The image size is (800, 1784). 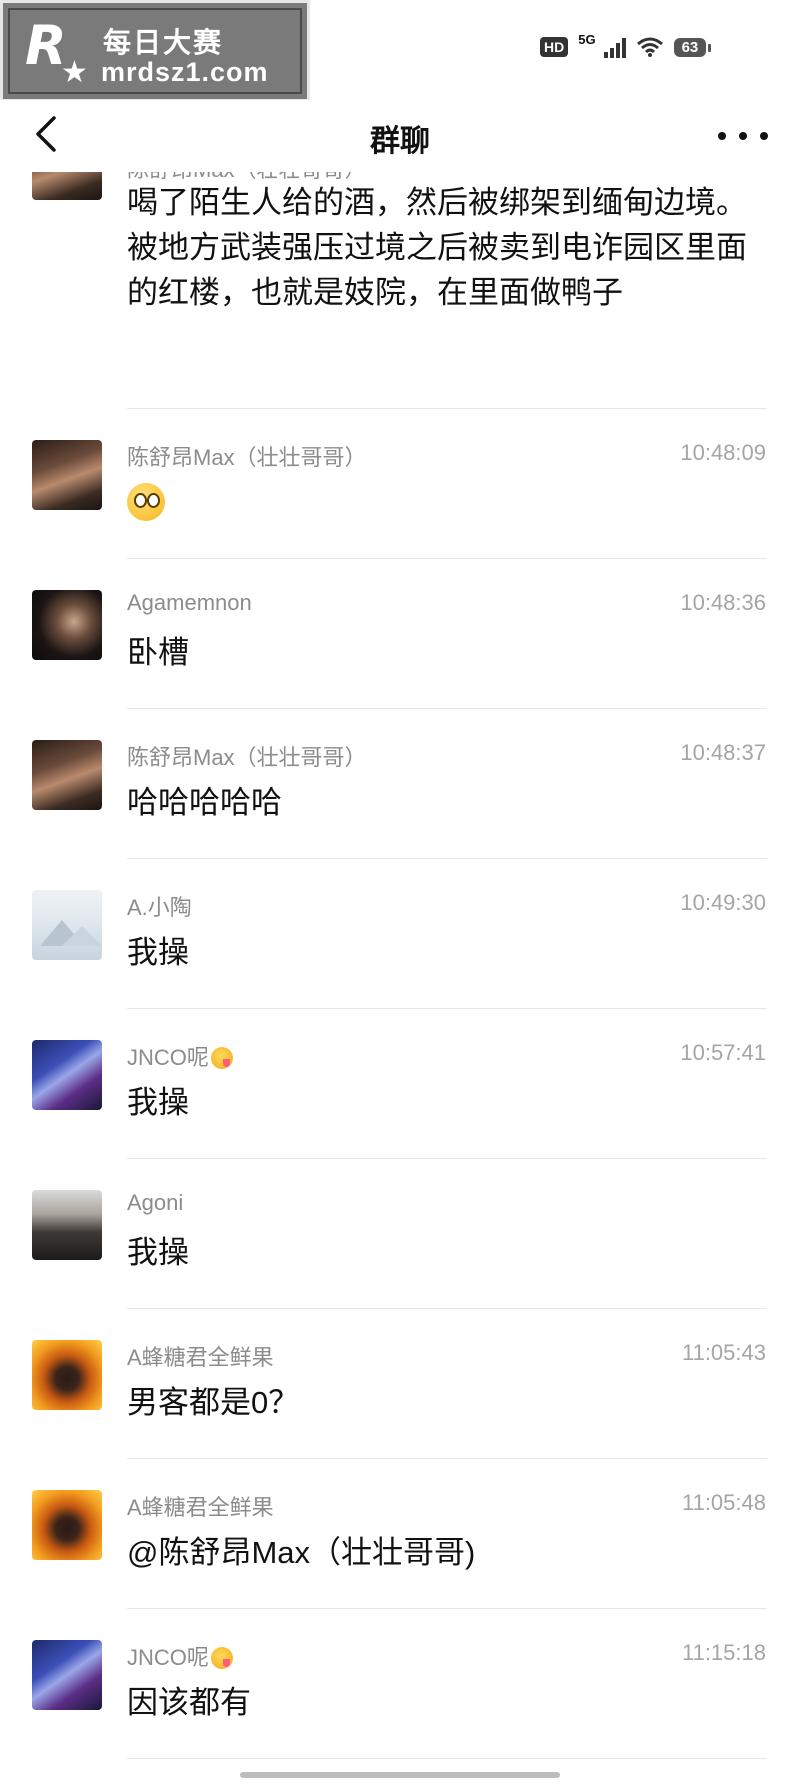 What do you see at coordinates (159, 907) in the screenshot?
I see `sender-name: A.小陶` at bounding box center [159, 907].